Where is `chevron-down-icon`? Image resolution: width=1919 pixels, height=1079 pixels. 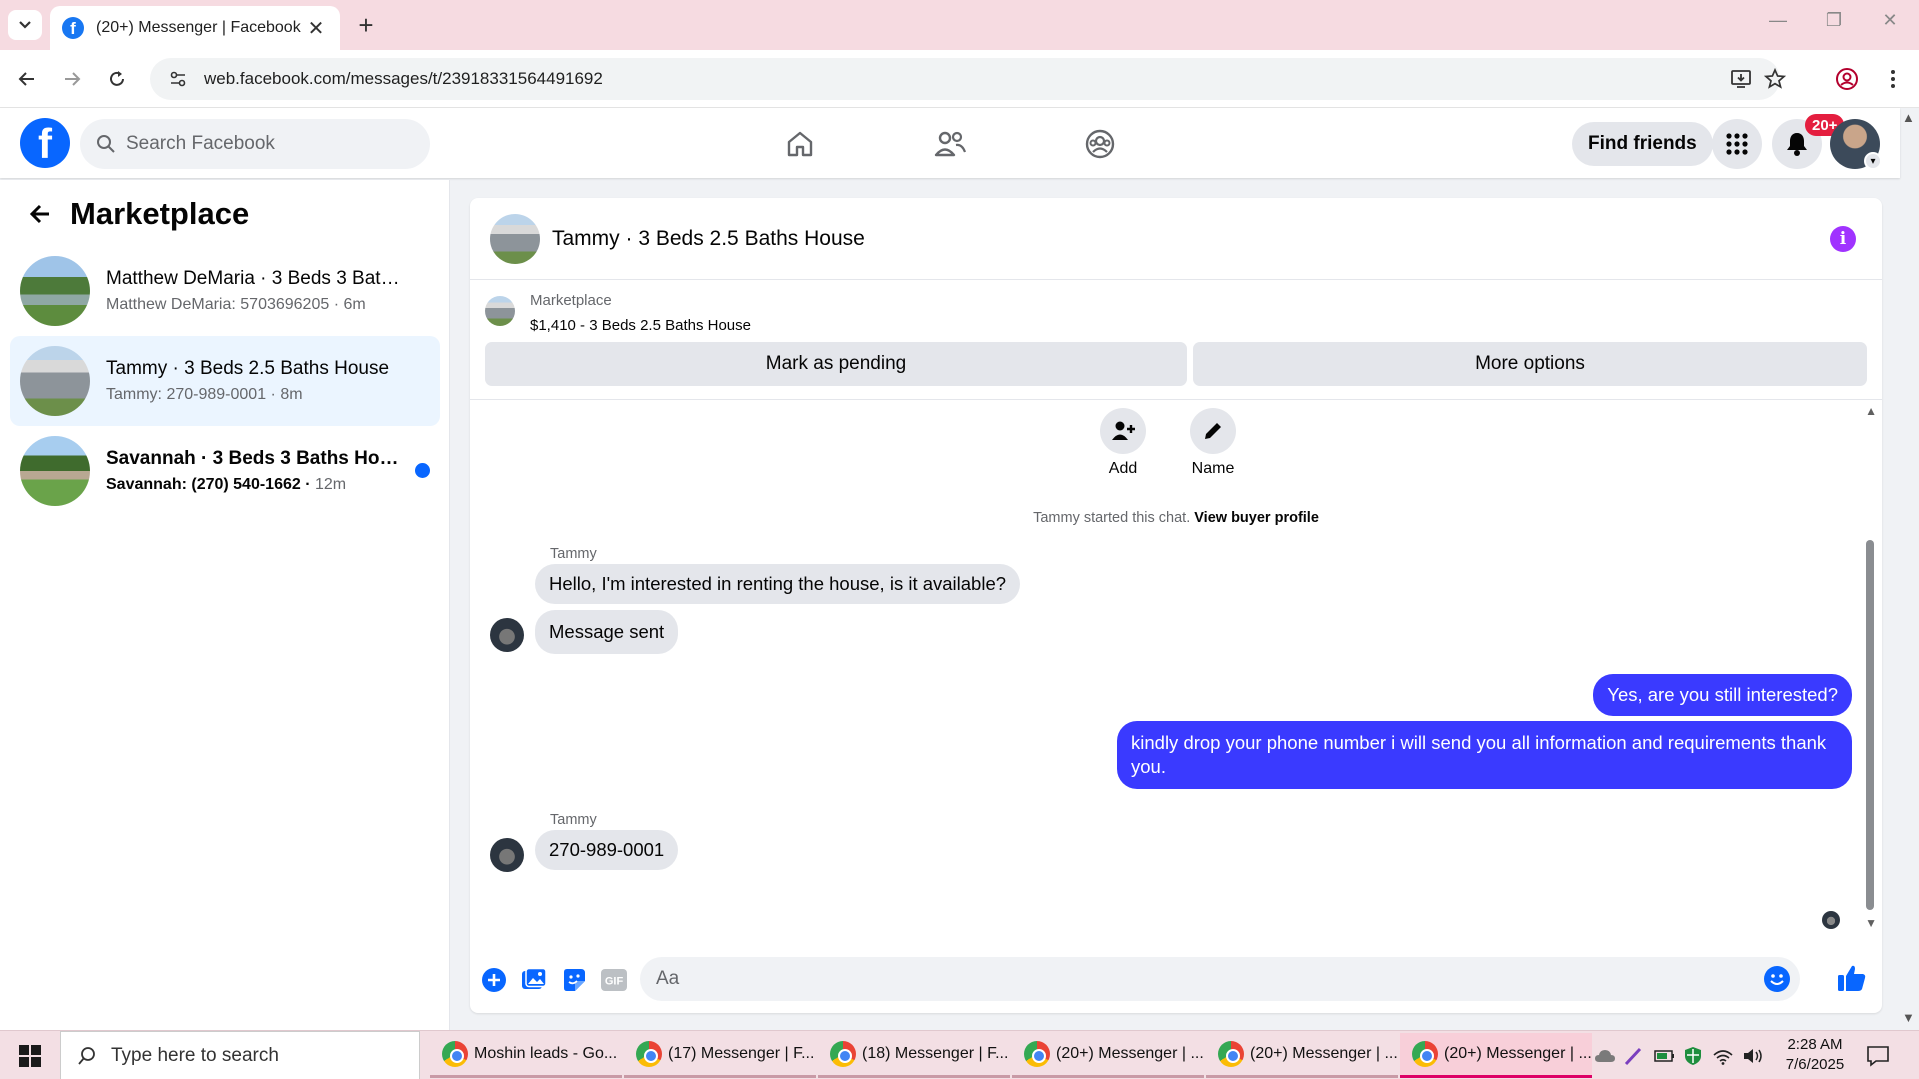
chevron-down-icon is located at coordinates (25, 25).